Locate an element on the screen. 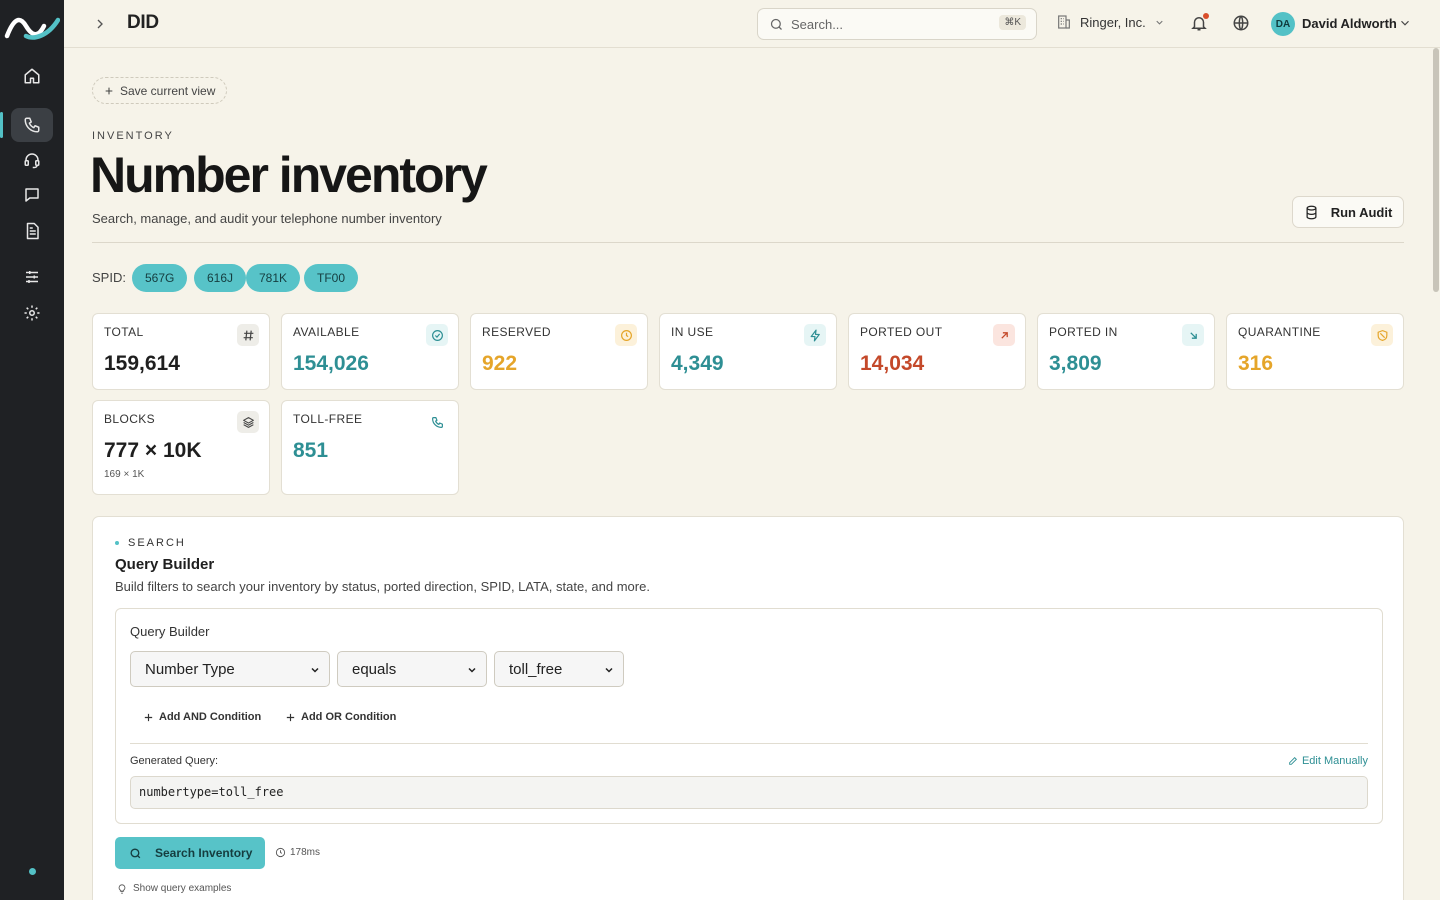 This screenshot has width=1440, height=900. sidebar-item-home is located at coordinates (32, 76).